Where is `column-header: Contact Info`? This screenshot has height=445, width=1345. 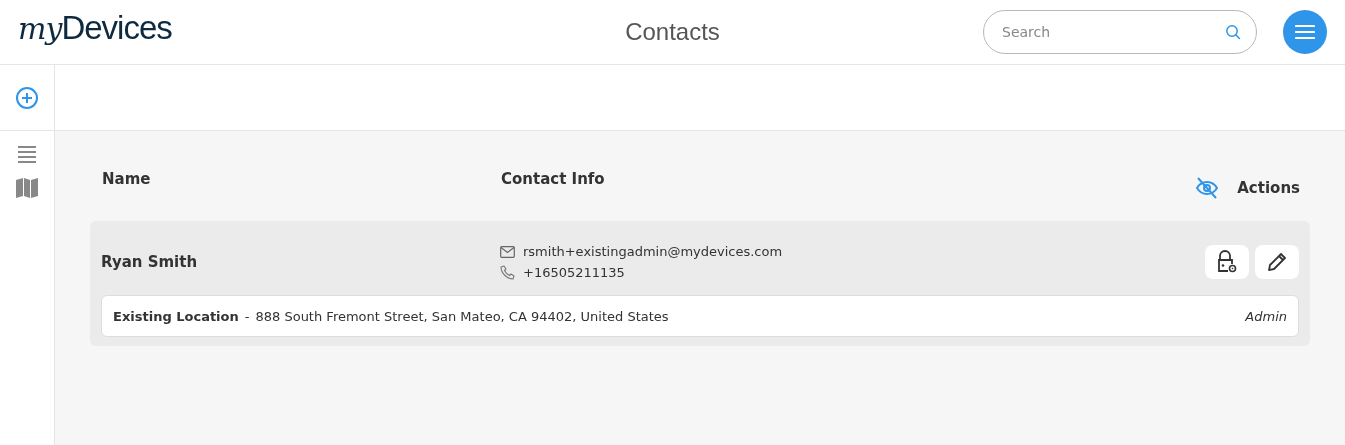 column-header: Contact Info is located at coordinates (553, 179).